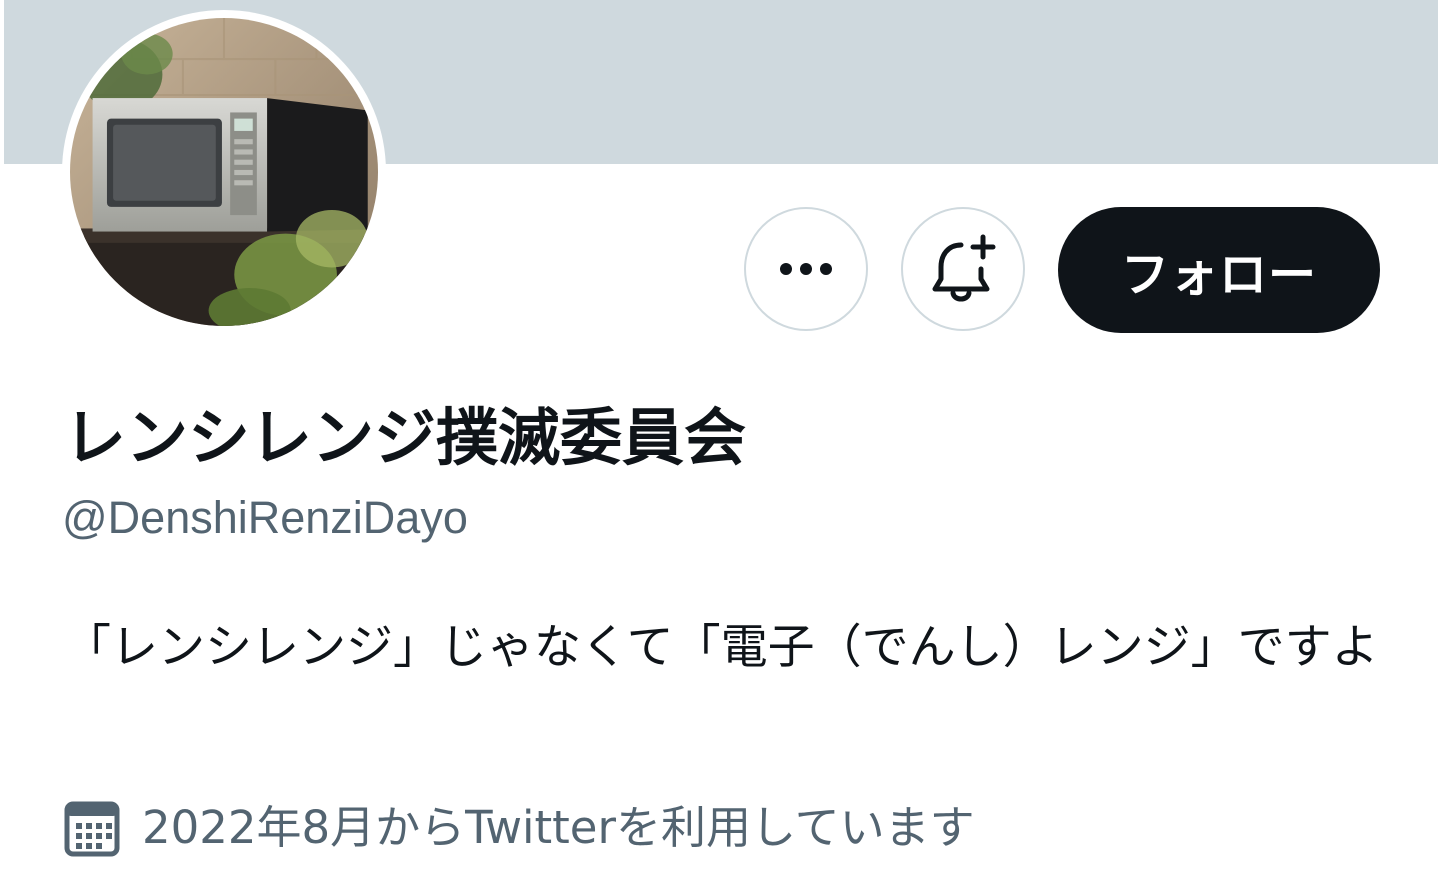 The width and height of the screenshot is (1438, 874). Describe the element at coordinates (558, 827) in the screenshot. I see `joined-date-text: 2022年8月からTwitterを利用しています` at that location.